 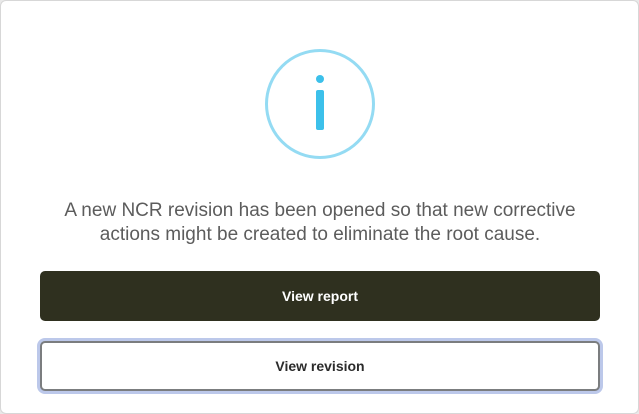 I want to click on view-revision-button: View revision, so click(x=320, y=366).